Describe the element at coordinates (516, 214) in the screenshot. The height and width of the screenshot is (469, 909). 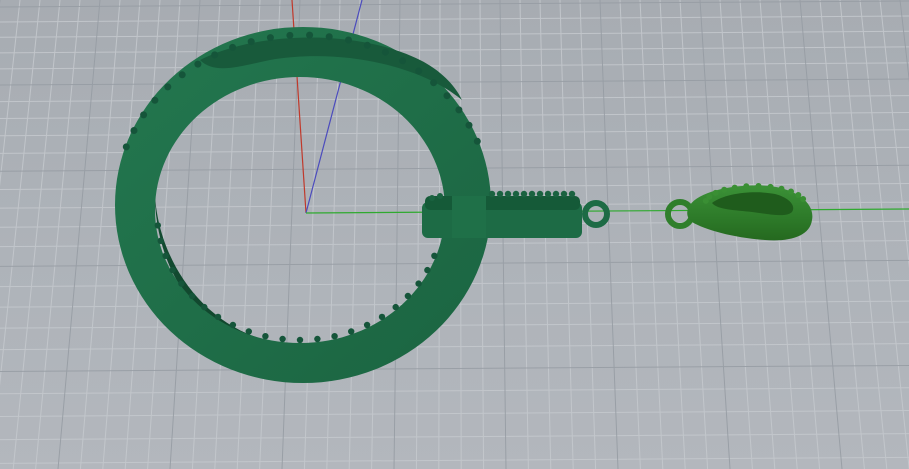
I see `bail-bar-object` at that location.